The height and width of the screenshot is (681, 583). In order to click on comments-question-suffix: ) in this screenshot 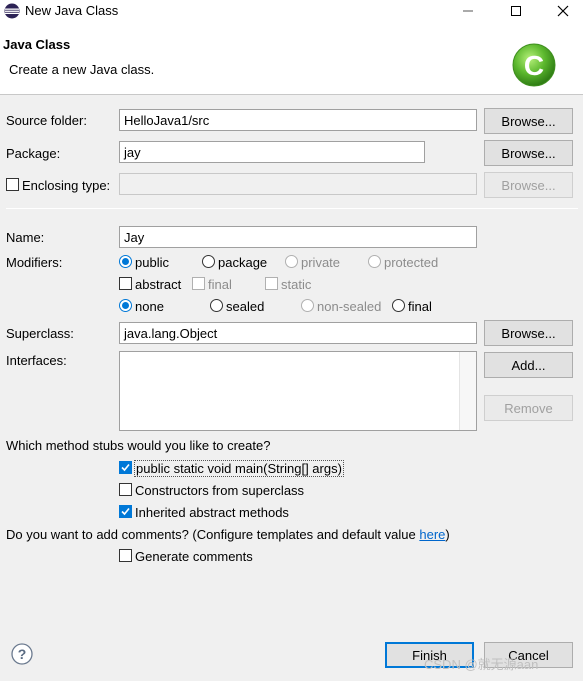, I will do `click(447, 534)`.